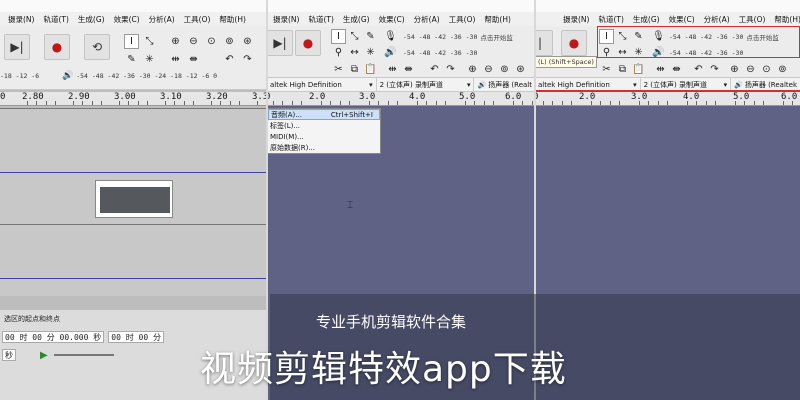 The height and width of the screenshot is (400, 800). I want to click on top-strip, so click(401, 6).